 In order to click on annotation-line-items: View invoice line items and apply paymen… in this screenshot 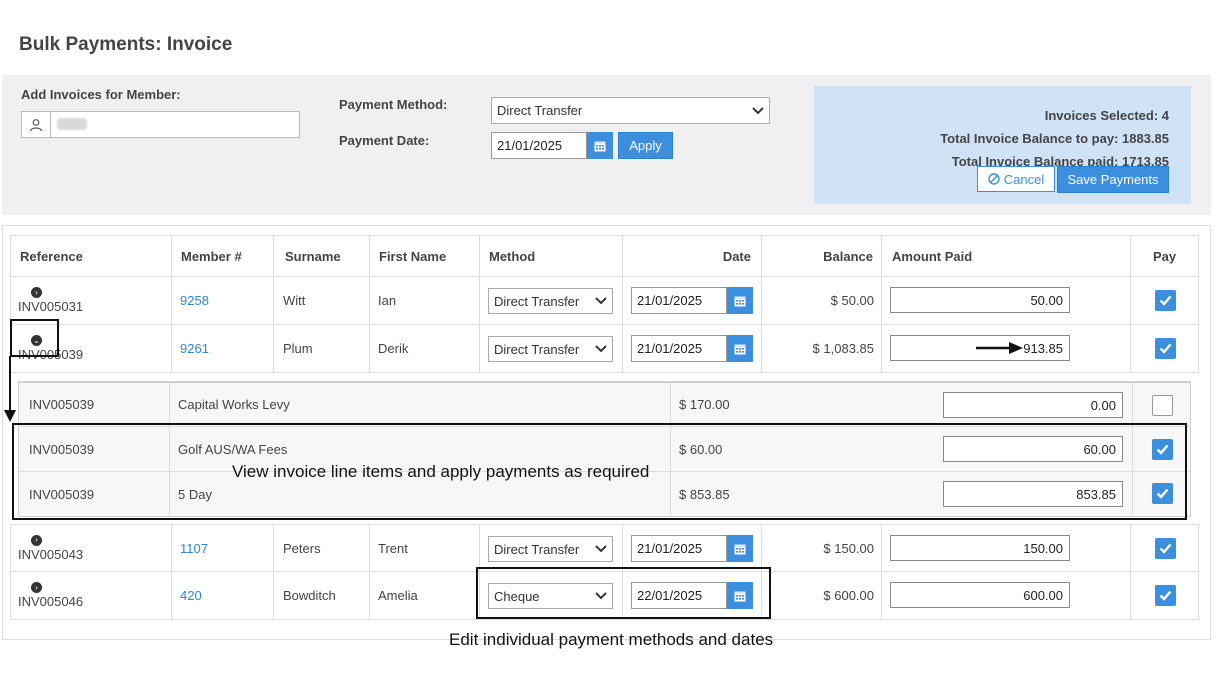, I will do `click(441, 471)`.